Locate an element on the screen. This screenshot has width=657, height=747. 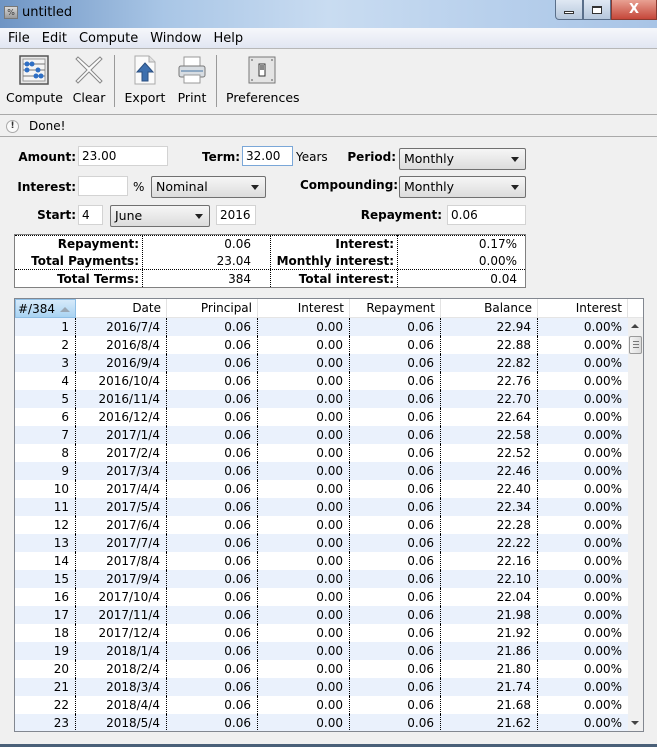
table-row: 20 2018/2/4 0.06 0.00 0.06 21.80 0.00% is located at coordinates (321, 669).